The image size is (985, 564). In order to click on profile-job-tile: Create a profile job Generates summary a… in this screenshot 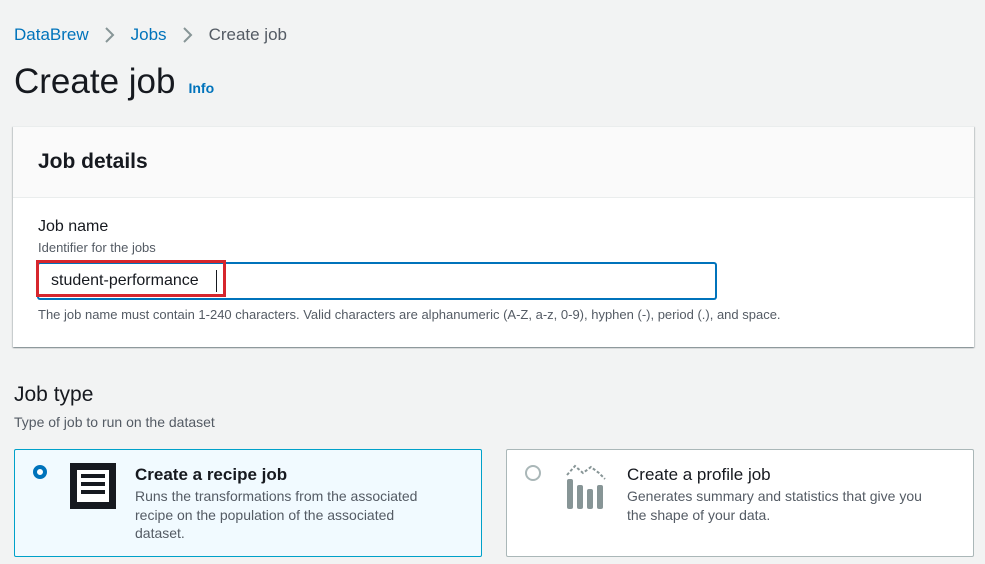, I will do `click(740, 503)`.